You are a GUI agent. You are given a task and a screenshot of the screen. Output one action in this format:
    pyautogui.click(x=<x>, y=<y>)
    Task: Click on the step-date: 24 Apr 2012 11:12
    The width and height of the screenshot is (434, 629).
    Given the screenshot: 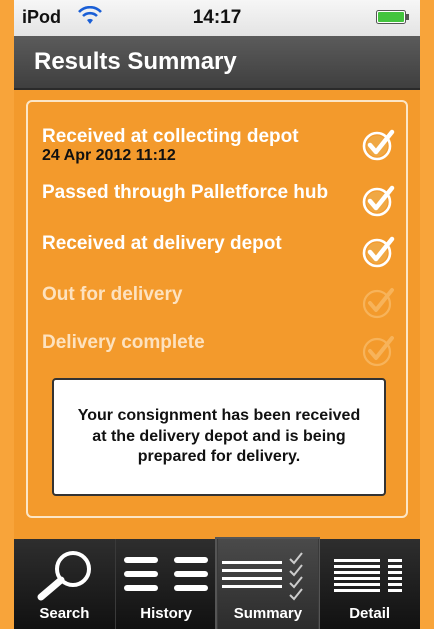 What is the action you would take?
    pyautogui.click(x=109, y=155)
    